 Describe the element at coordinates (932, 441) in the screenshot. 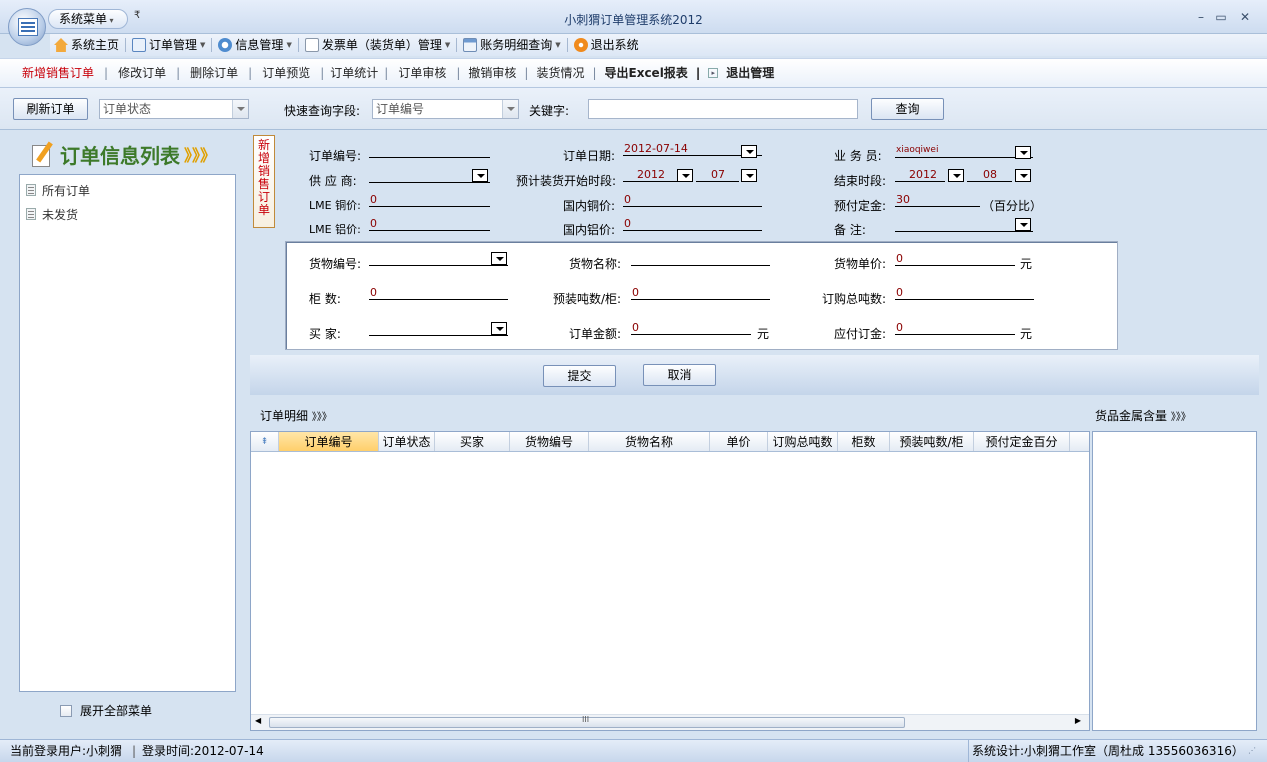

I see `column-header: 预装吨数/柜` at that location.